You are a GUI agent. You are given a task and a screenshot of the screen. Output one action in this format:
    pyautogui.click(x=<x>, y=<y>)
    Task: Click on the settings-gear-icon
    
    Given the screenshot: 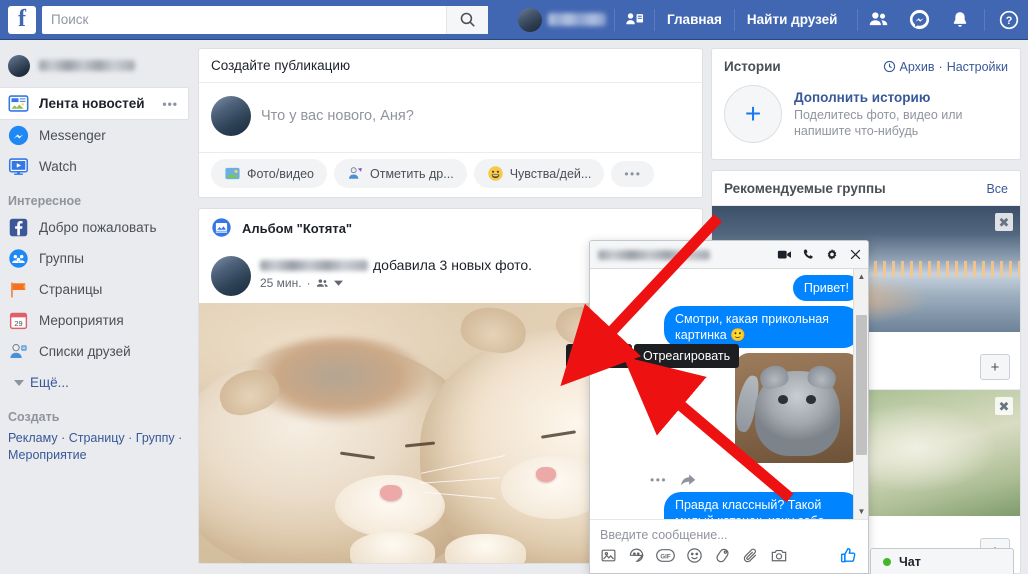 What is the action you would take?
    pyautogui.click(x=832, y=255)
    